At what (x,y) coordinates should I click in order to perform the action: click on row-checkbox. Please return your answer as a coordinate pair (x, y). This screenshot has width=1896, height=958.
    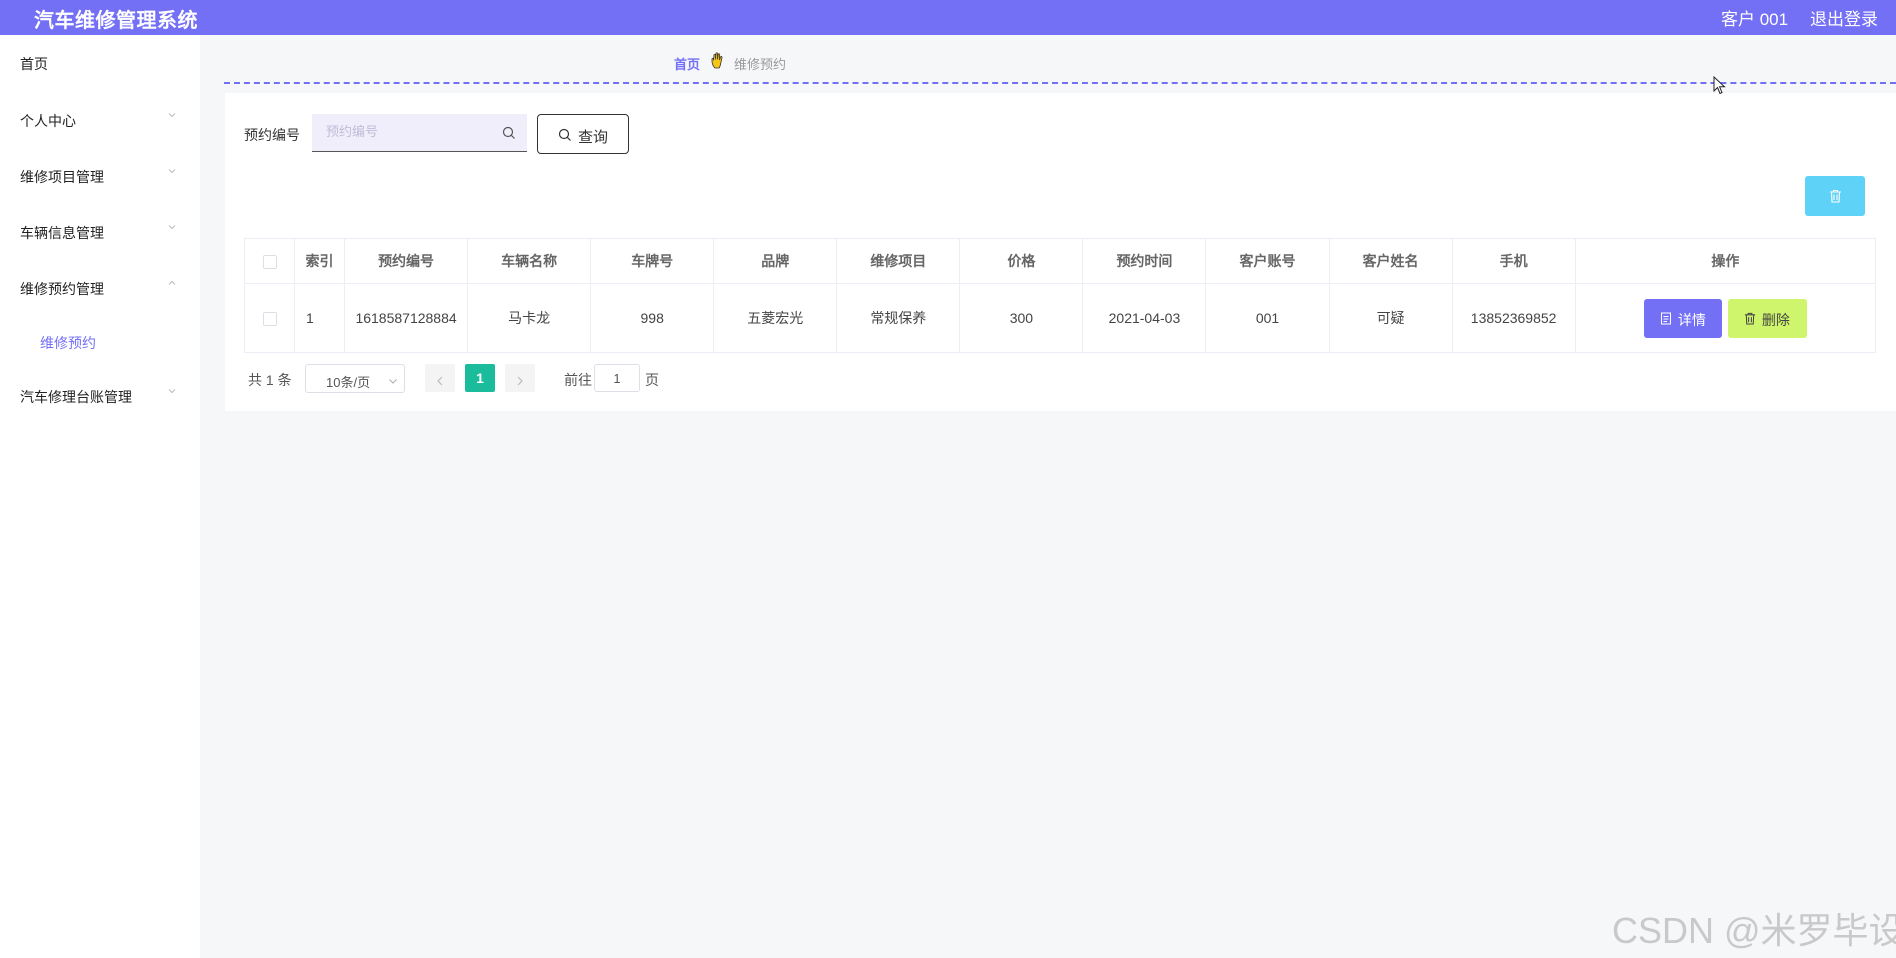
    Looking at the image, I should click on (269, 319).